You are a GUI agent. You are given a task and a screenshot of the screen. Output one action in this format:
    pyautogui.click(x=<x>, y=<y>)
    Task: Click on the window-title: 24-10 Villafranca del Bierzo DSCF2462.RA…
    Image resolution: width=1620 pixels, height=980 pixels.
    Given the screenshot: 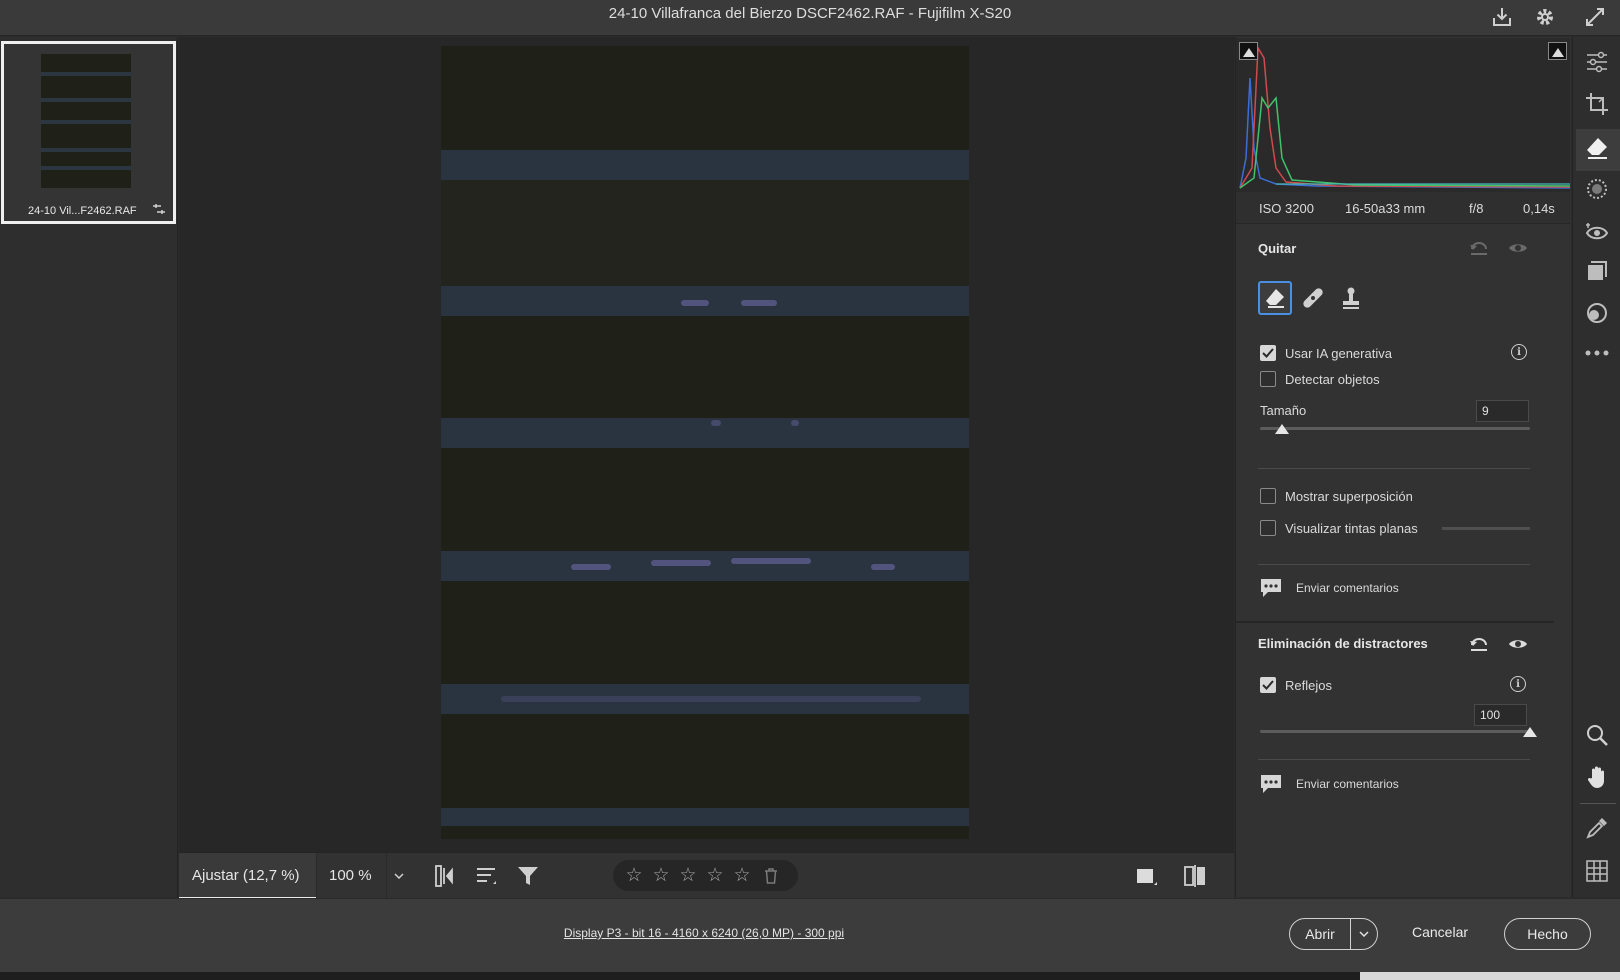 What is the action you would take?
    pyautogui.click(x=810, y=13)
    